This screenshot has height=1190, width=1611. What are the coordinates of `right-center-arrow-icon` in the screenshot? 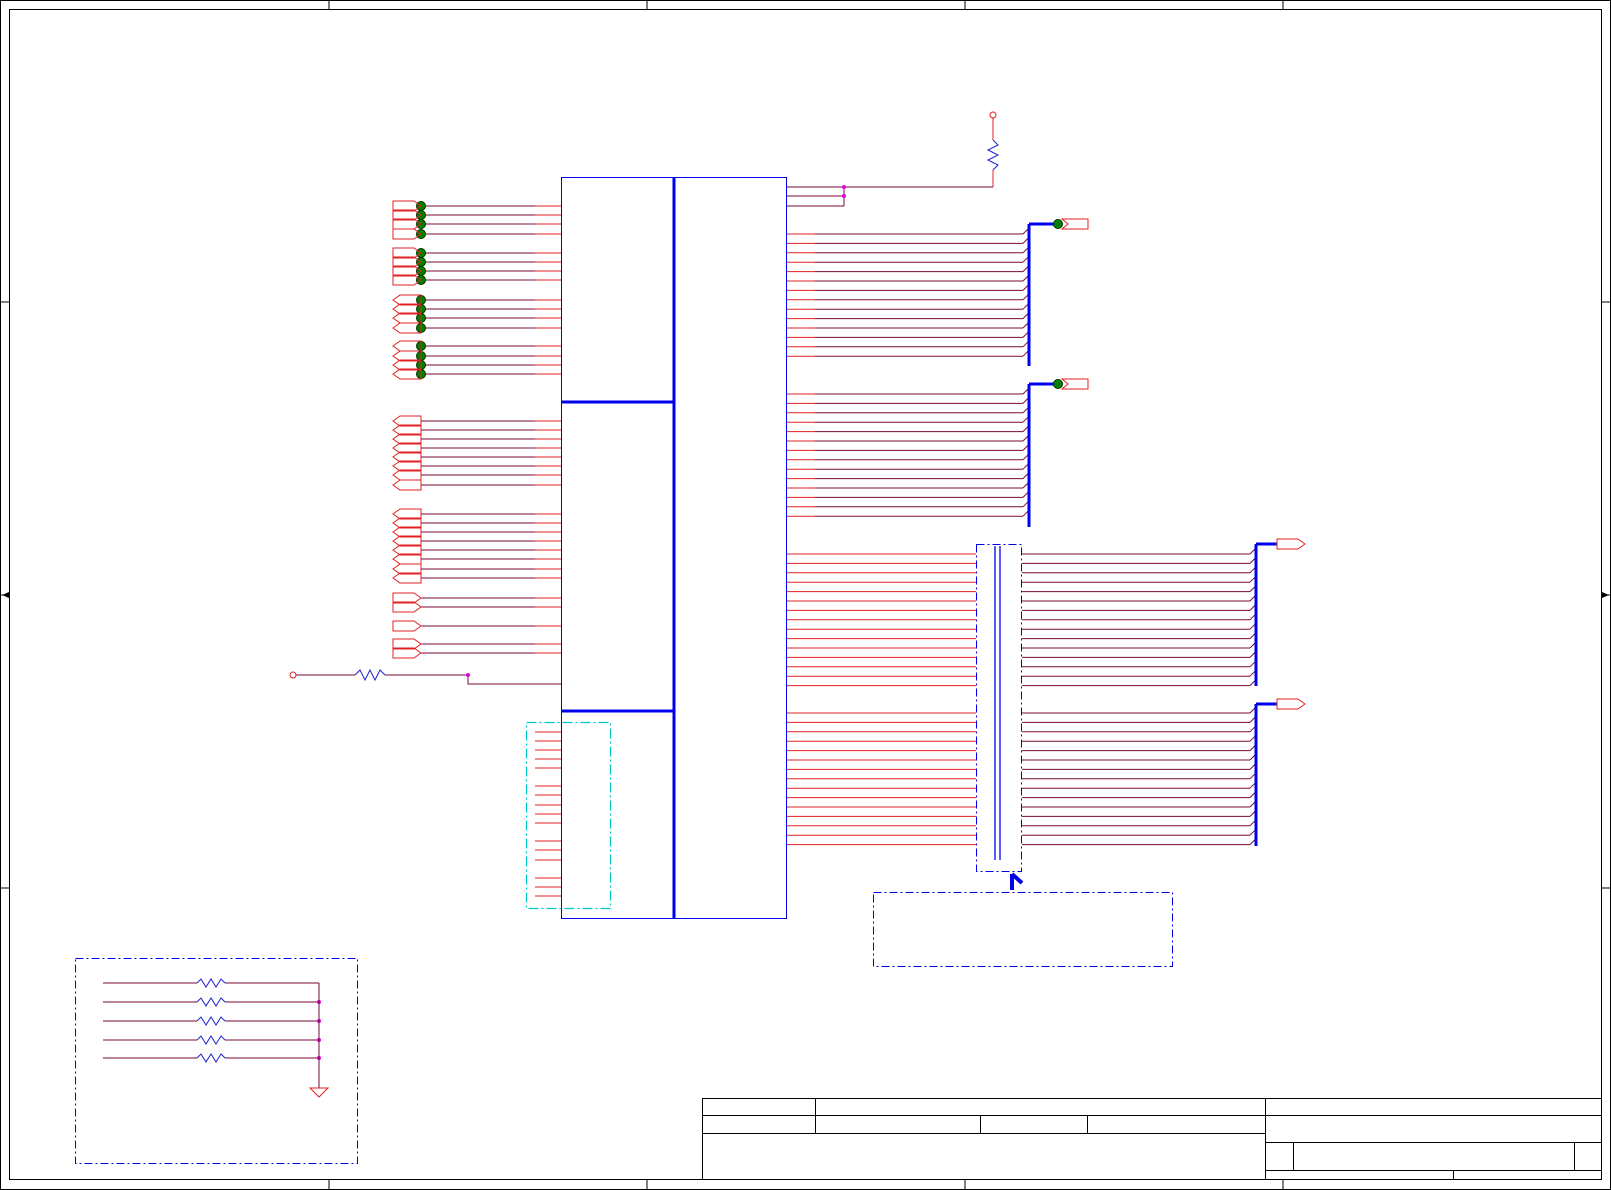 It's located at (1605, 595).